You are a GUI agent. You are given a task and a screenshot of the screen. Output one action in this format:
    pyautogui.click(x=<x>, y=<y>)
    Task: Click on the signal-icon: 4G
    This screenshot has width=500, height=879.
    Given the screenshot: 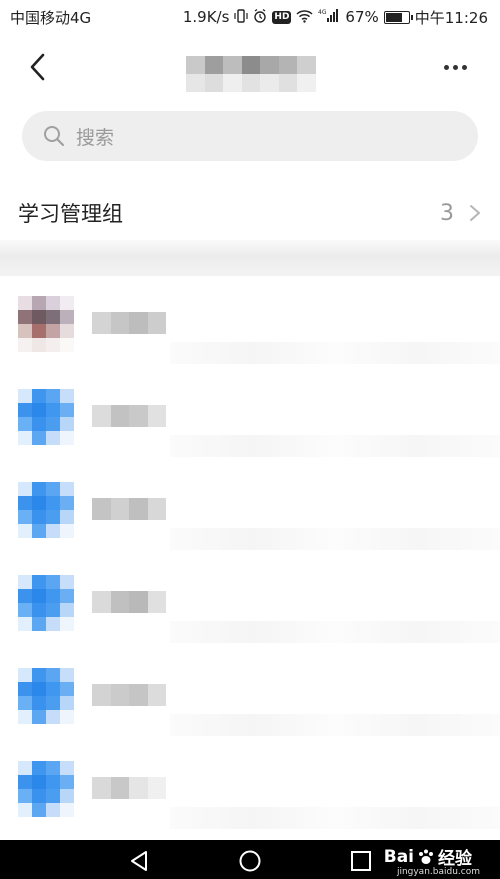 What is the action you would take?
    pyautogui.click(x=329, y=17)
    